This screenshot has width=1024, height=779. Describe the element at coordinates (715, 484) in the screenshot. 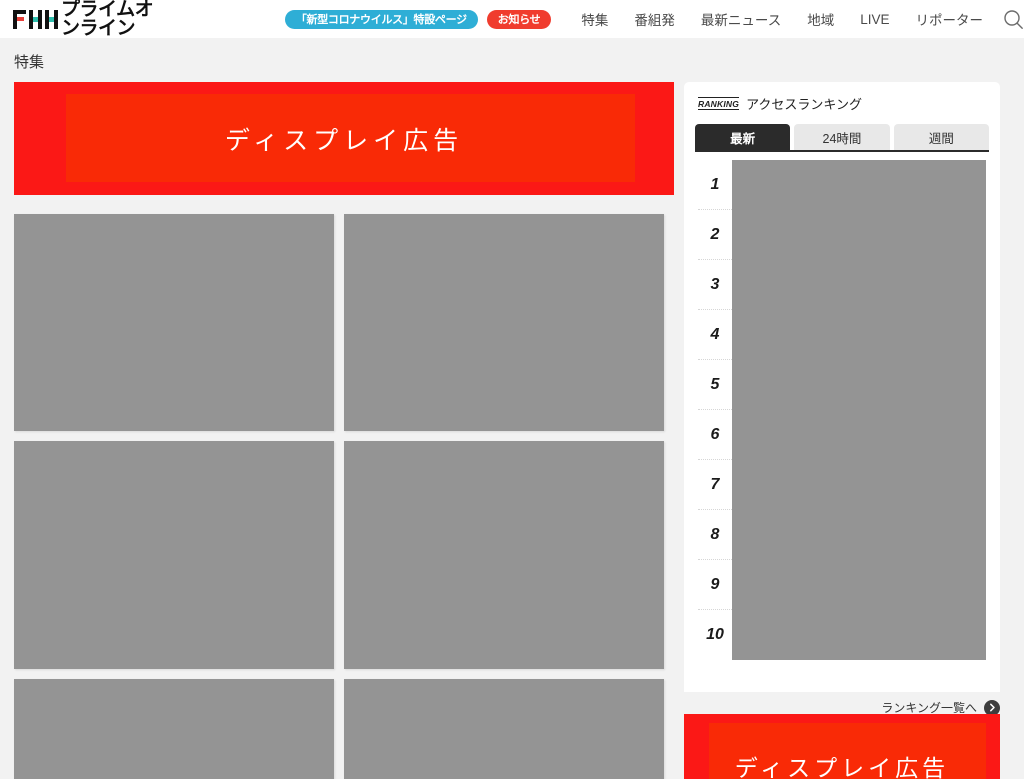

I see `ranking-position: 7` at that location.